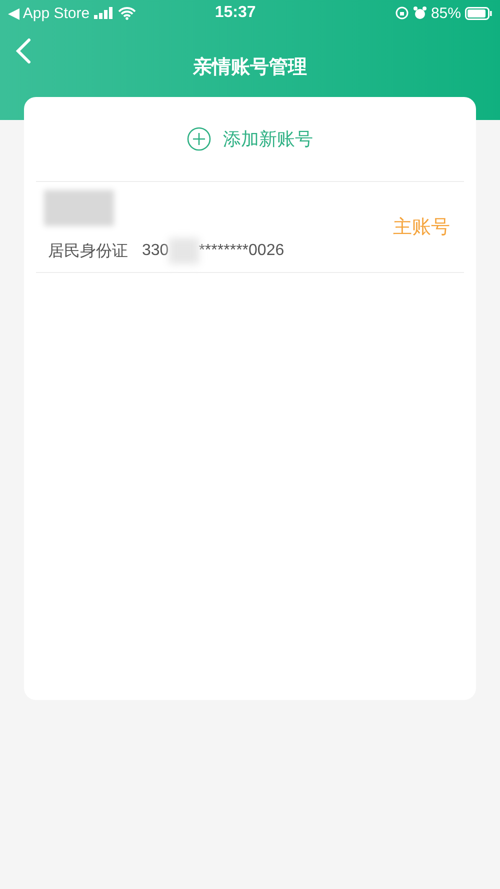 This screenshot has height=889, width=500. What do you see at coordinates (79, 208) in the screenshot?
I see `blurred-name` at bounding box center [79, 208].